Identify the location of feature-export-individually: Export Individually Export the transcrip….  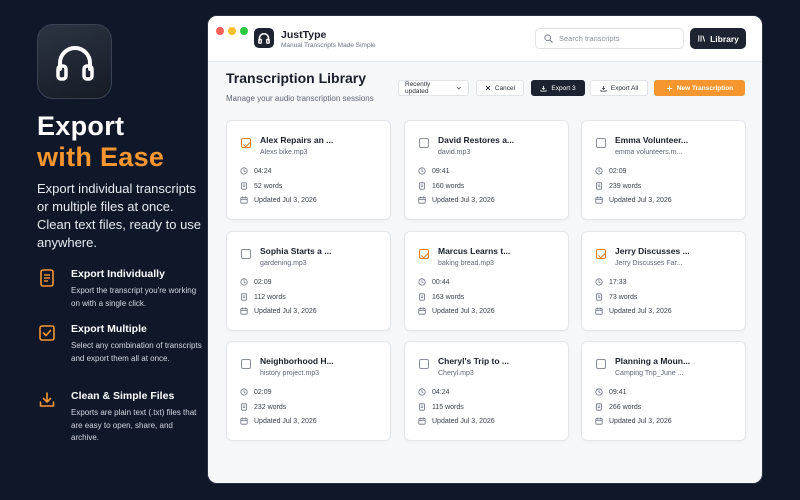
(119, 289).